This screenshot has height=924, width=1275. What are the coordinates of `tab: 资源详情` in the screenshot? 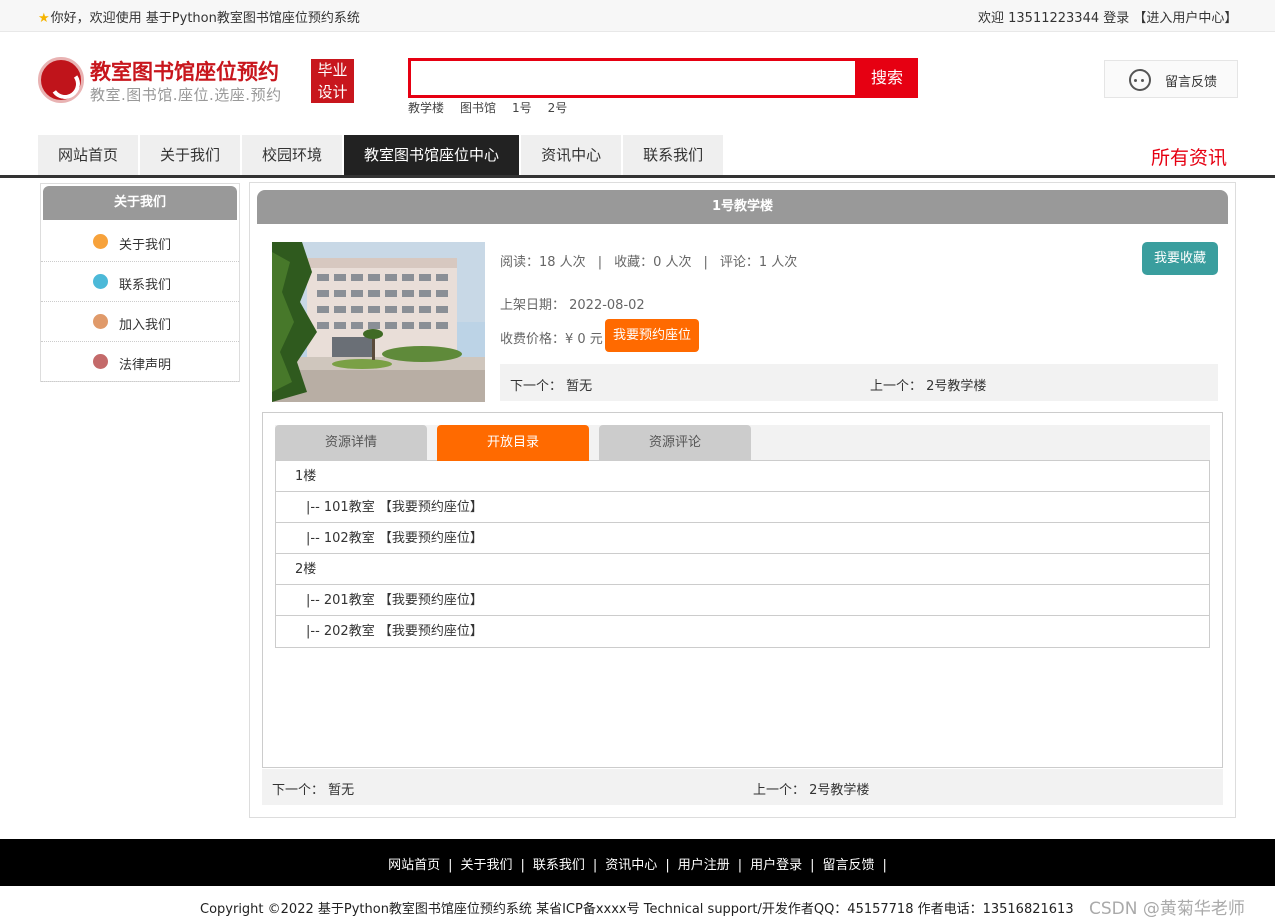 It's located at (351, 443).